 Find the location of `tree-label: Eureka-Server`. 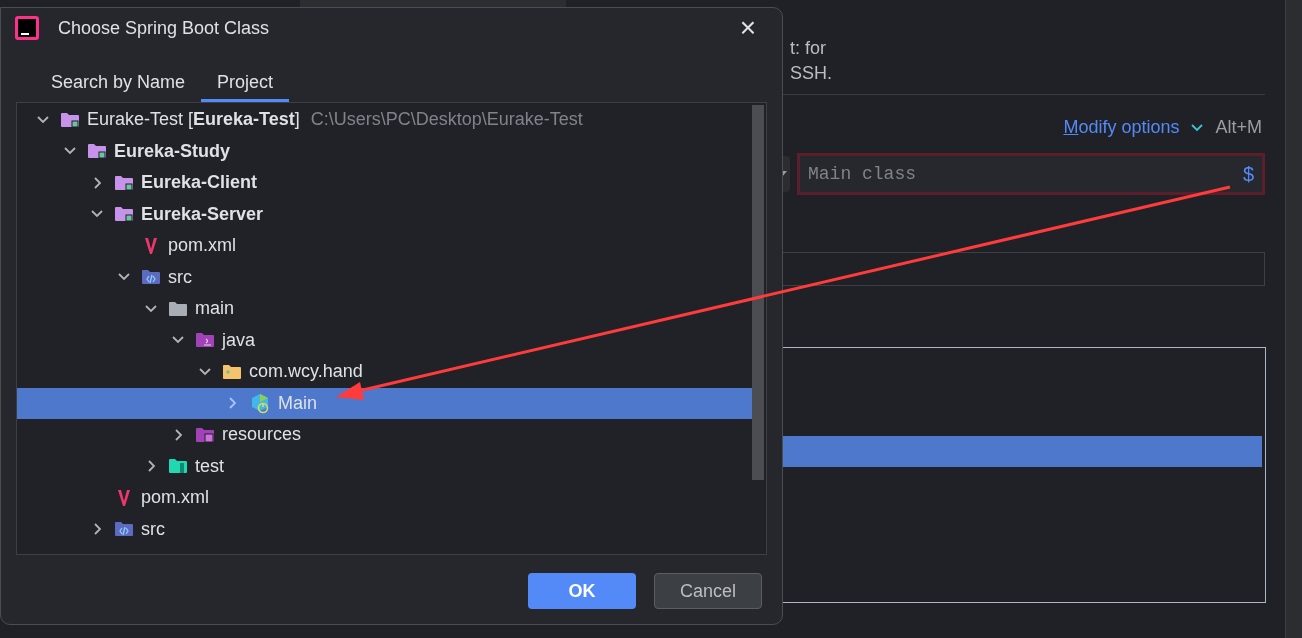

tree-label: Eureka-Server is located at coordinates (202, 214).